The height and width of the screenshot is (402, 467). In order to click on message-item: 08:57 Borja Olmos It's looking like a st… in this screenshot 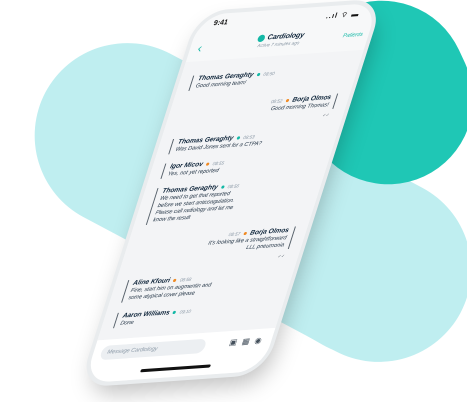, I will do `click(250, 240)`.